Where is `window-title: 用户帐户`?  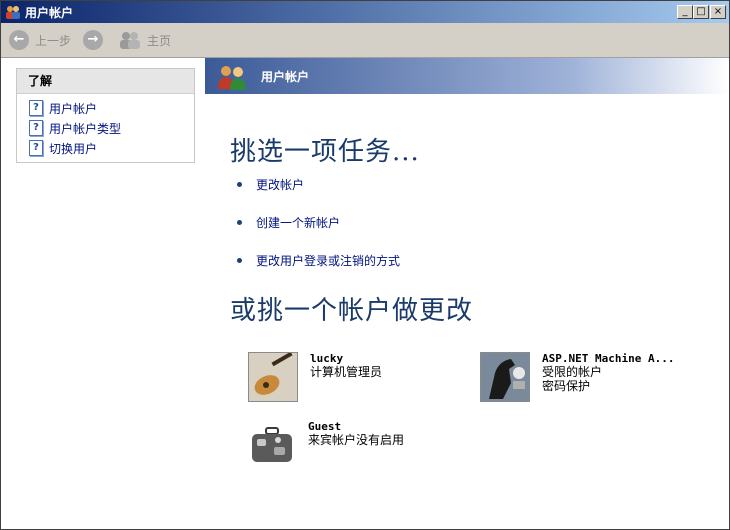
window-title: 用户帐户 is located at coordinates (49, 13).